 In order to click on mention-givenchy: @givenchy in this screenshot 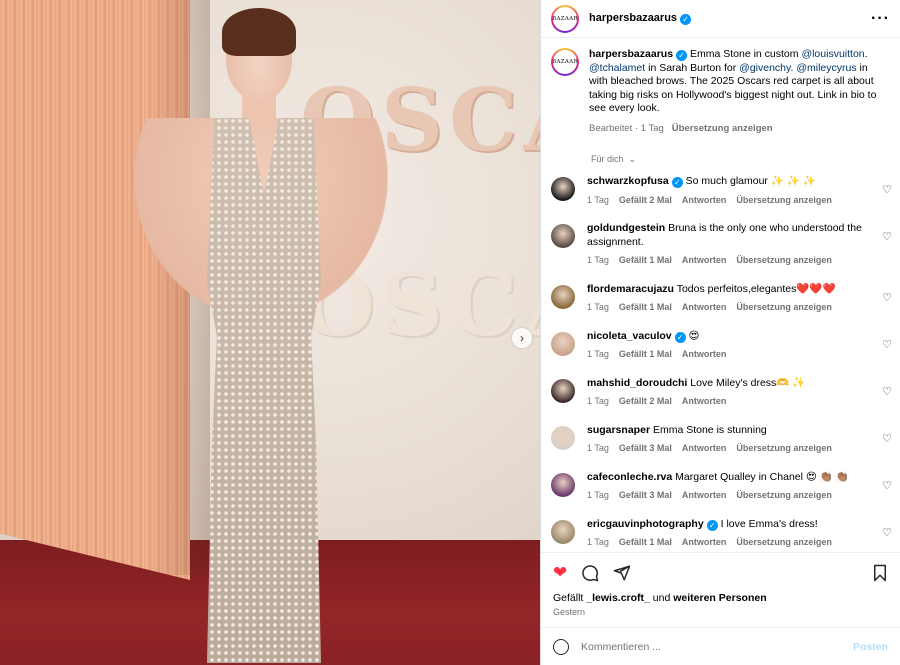, I will do `click(764, 68)`.